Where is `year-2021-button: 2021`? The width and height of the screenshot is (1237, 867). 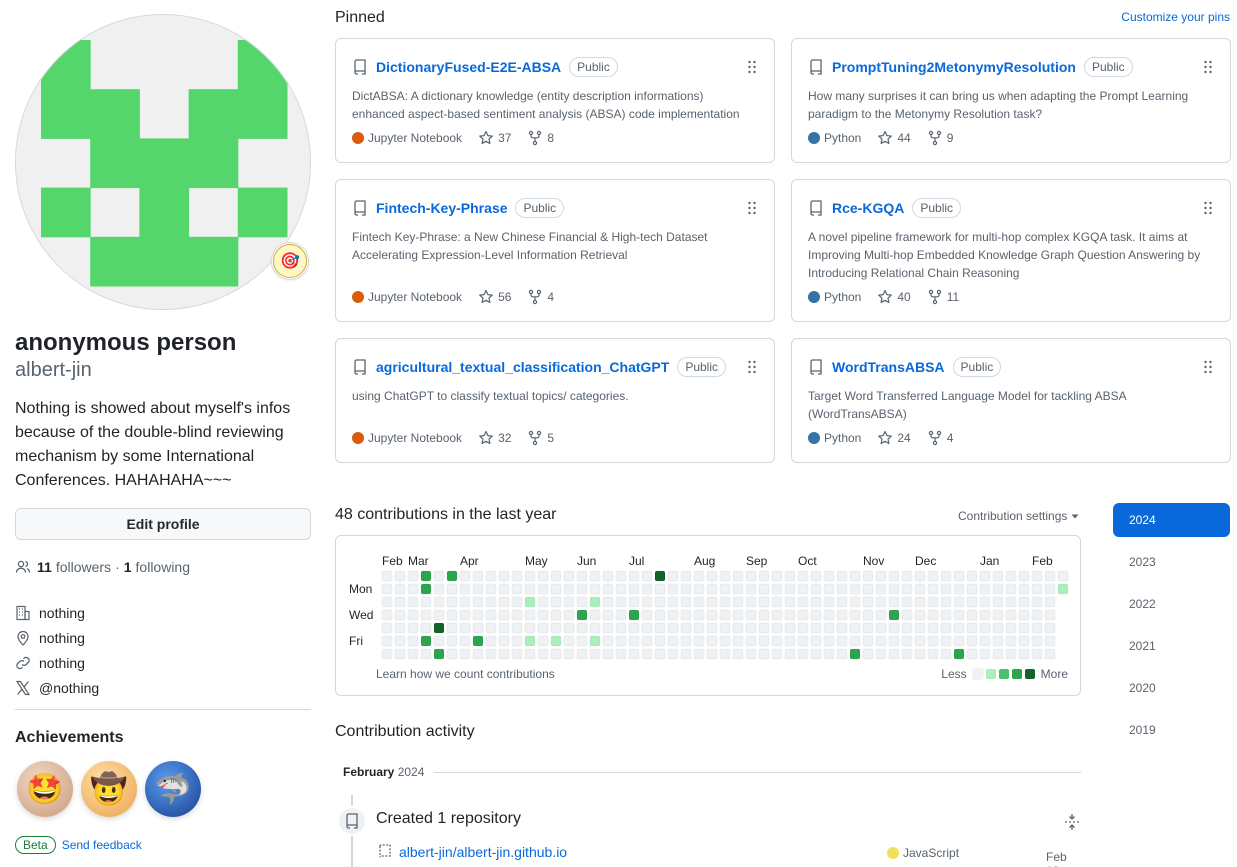
year-2021-button: 2021 is located at coordinates (1171, 646).